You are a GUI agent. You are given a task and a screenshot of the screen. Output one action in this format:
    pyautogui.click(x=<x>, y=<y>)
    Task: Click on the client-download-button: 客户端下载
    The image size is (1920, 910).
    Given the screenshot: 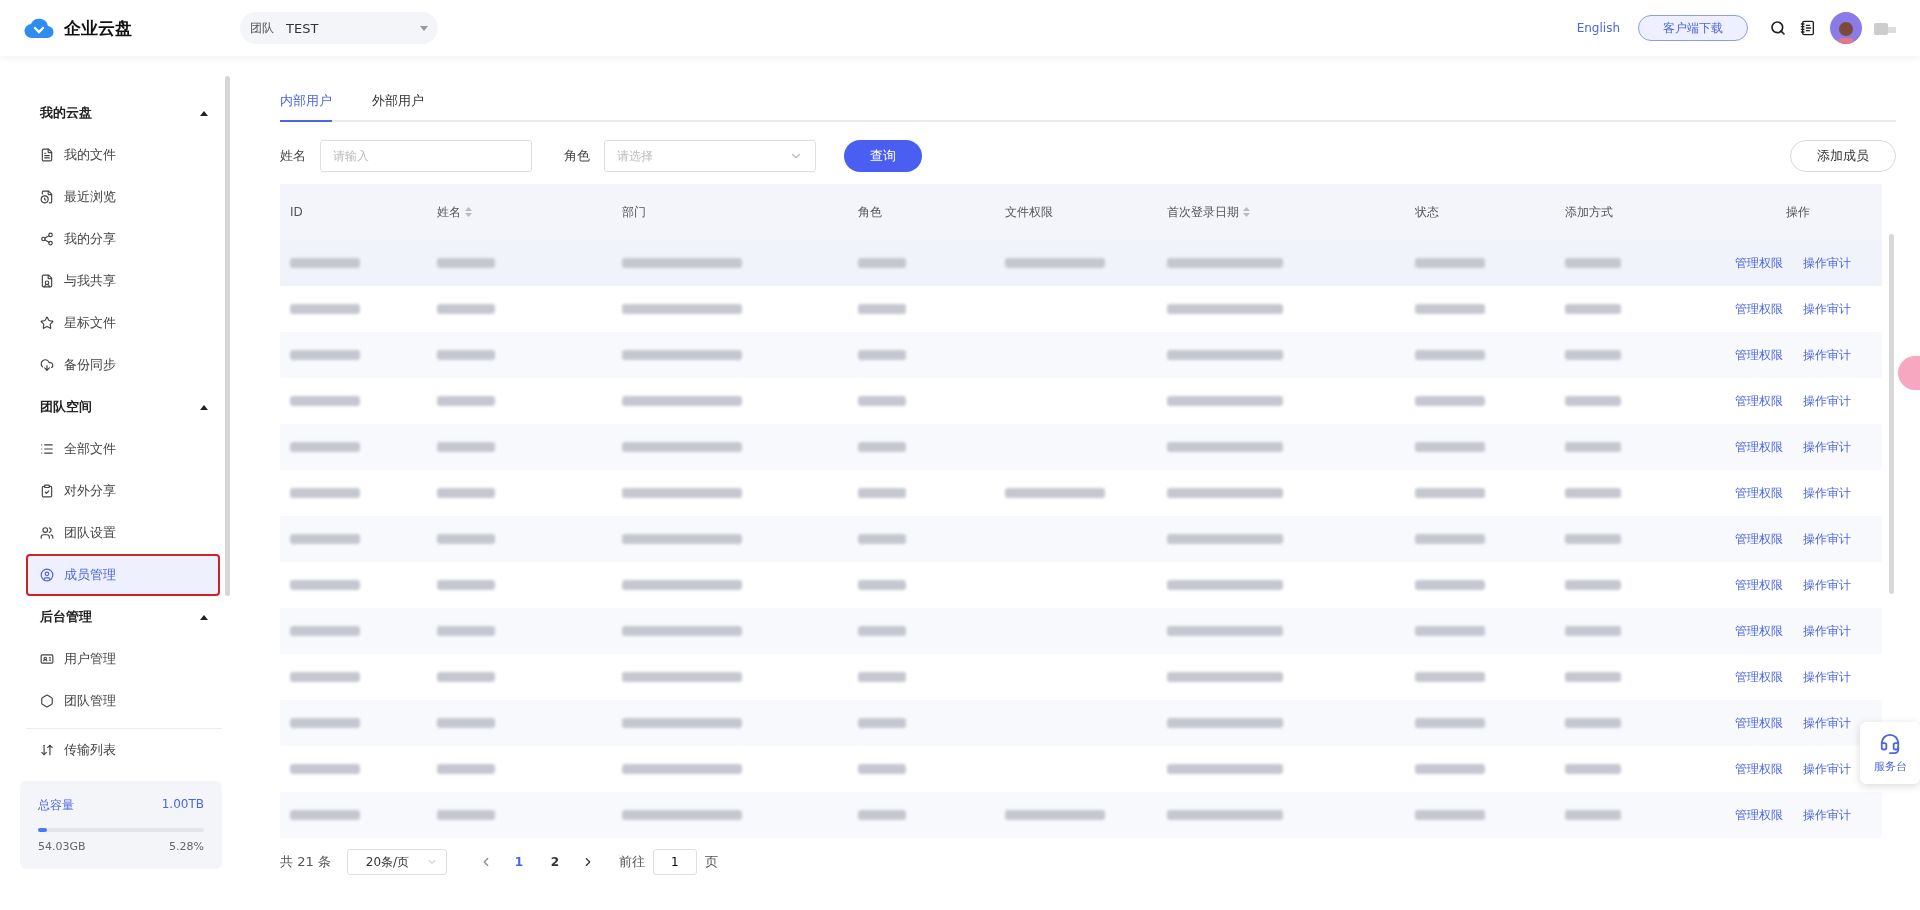 What is the action you would take?
    pyautogui.click(x=1693, y=28)
    